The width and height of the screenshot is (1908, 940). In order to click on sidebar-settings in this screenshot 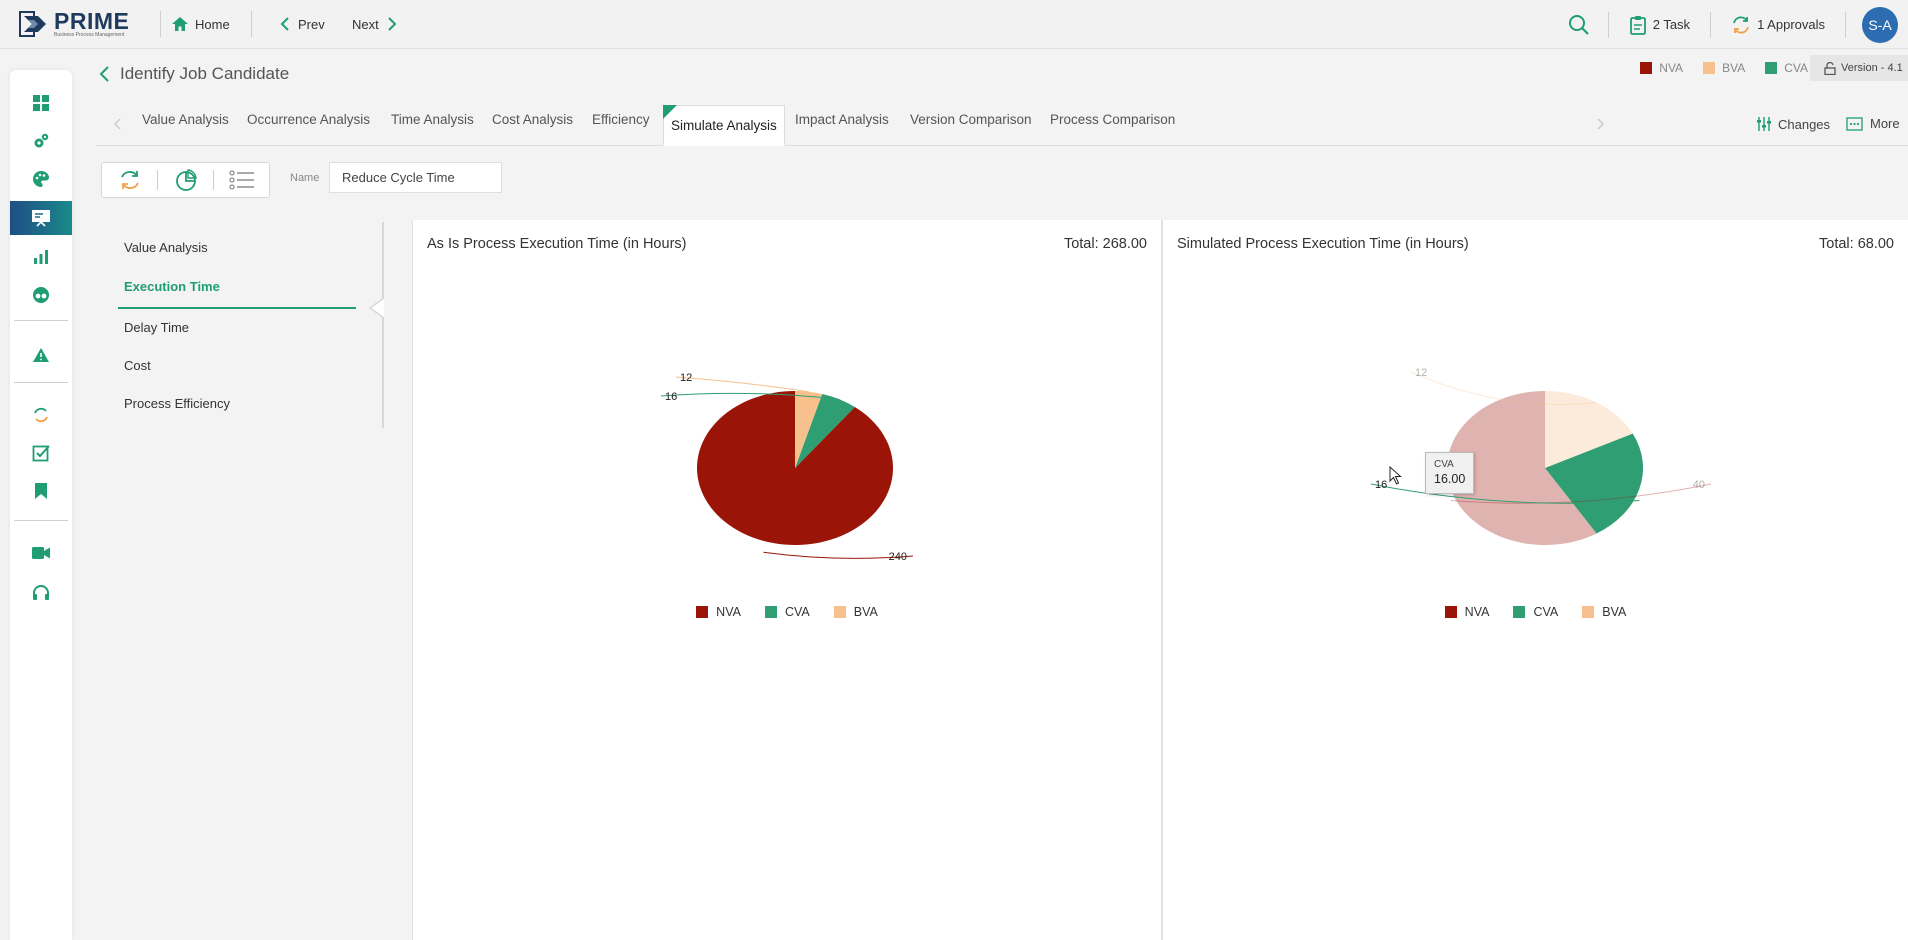, I will do `click(41, 141)`.